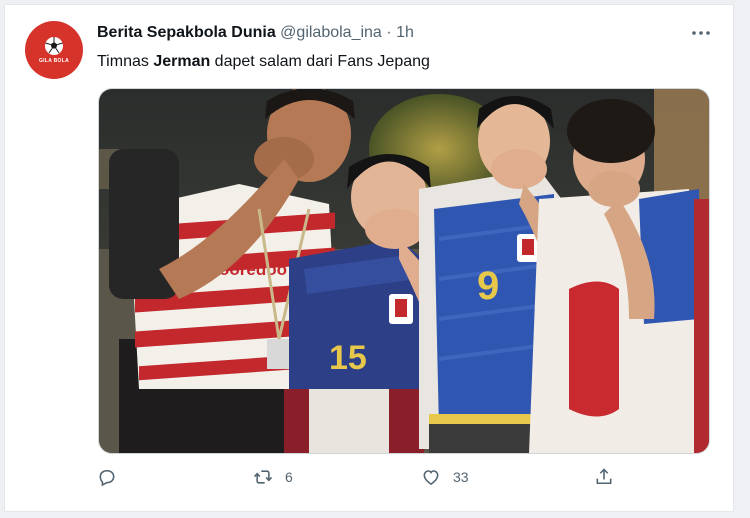 The image size is (750, 518). I want to click on retweet-icon, so click(263, 477).